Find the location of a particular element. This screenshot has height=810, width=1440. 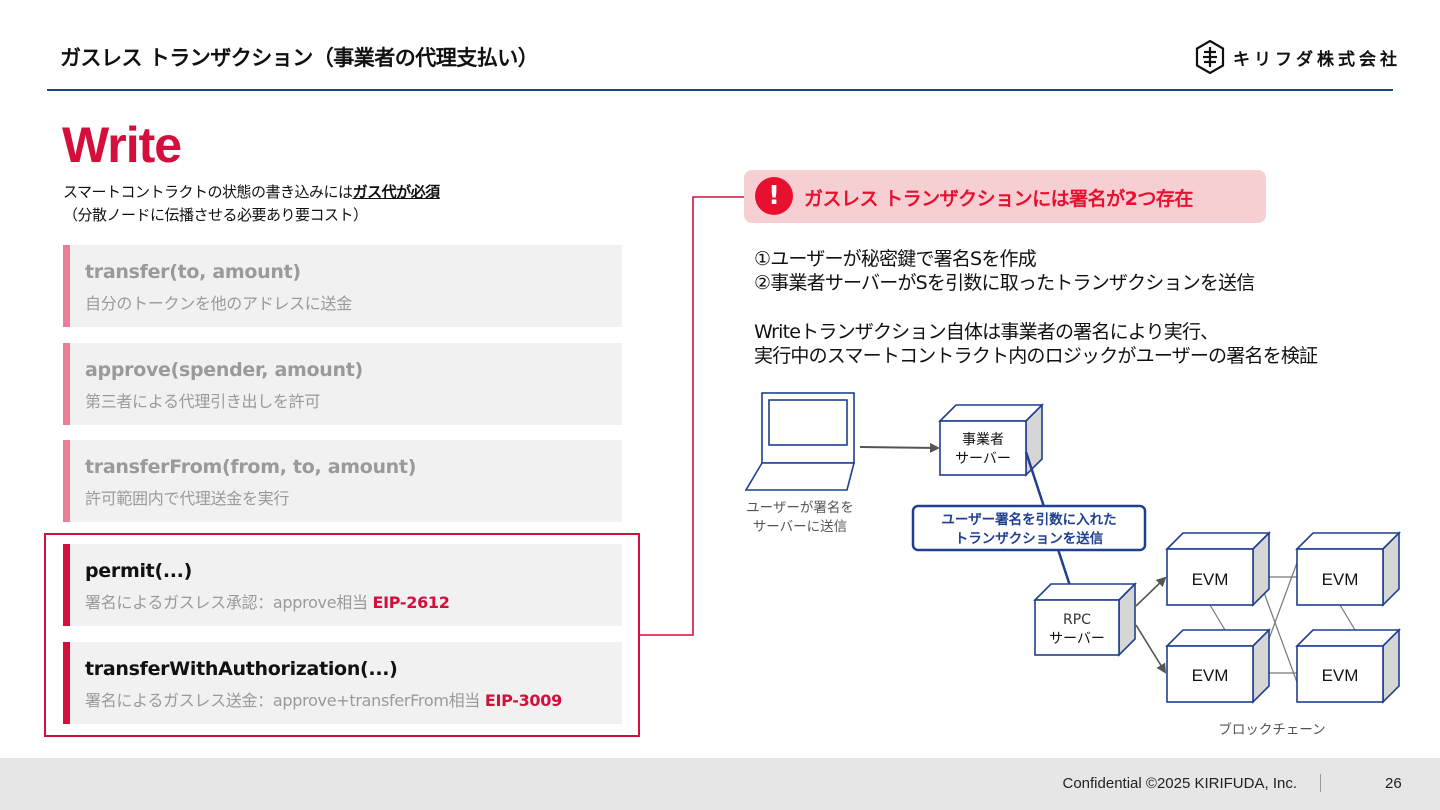

user-caption-2: サーバーに送信 is located at coordinates (800, 527).